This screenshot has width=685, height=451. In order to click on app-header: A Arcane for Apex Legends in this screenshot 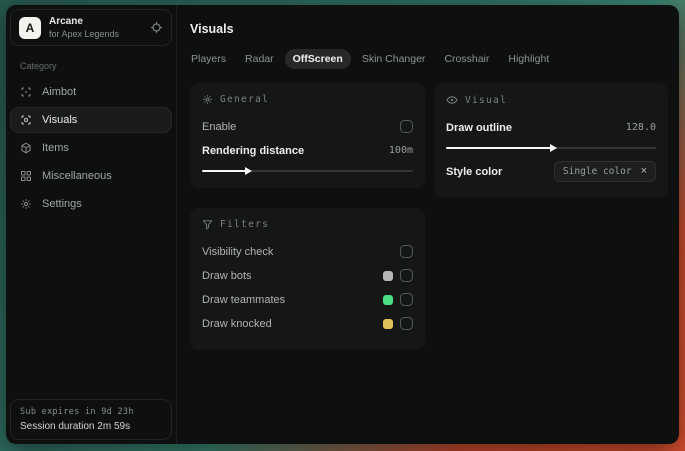, I will do `click(91, 27)`.